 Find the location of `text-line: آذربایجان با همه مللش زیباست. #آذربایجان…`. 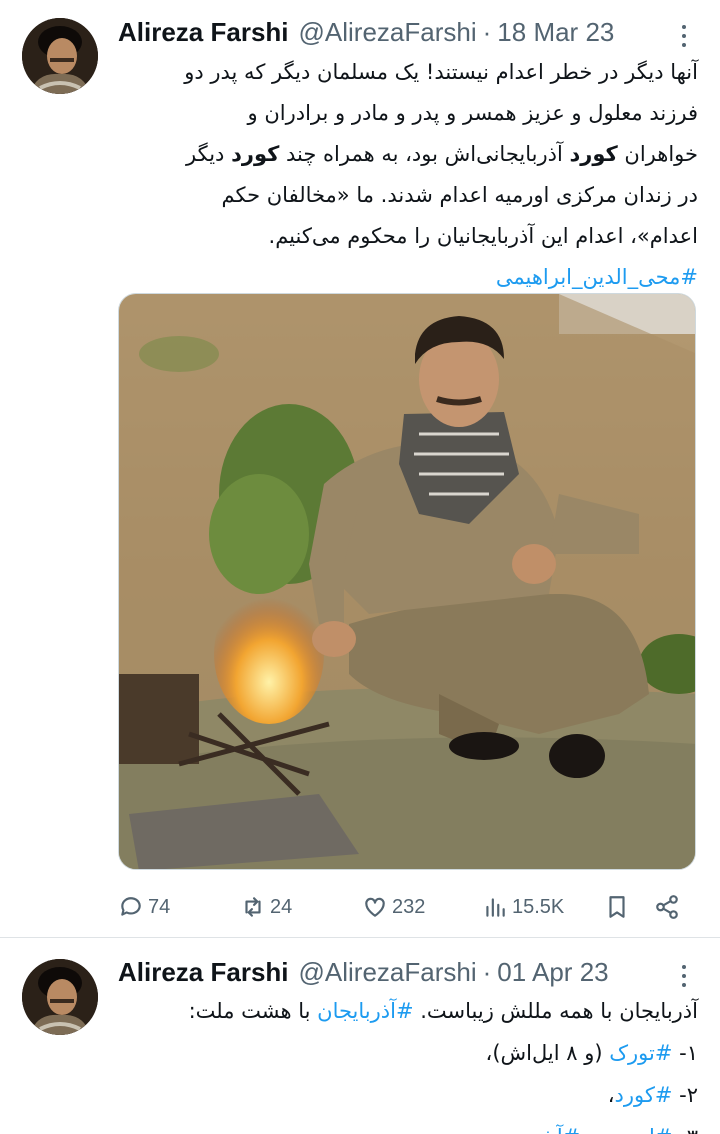

text-line: آذربایجان با همه مللش زیباست. #آذربایجان… is located at coordinates (408, 1011).